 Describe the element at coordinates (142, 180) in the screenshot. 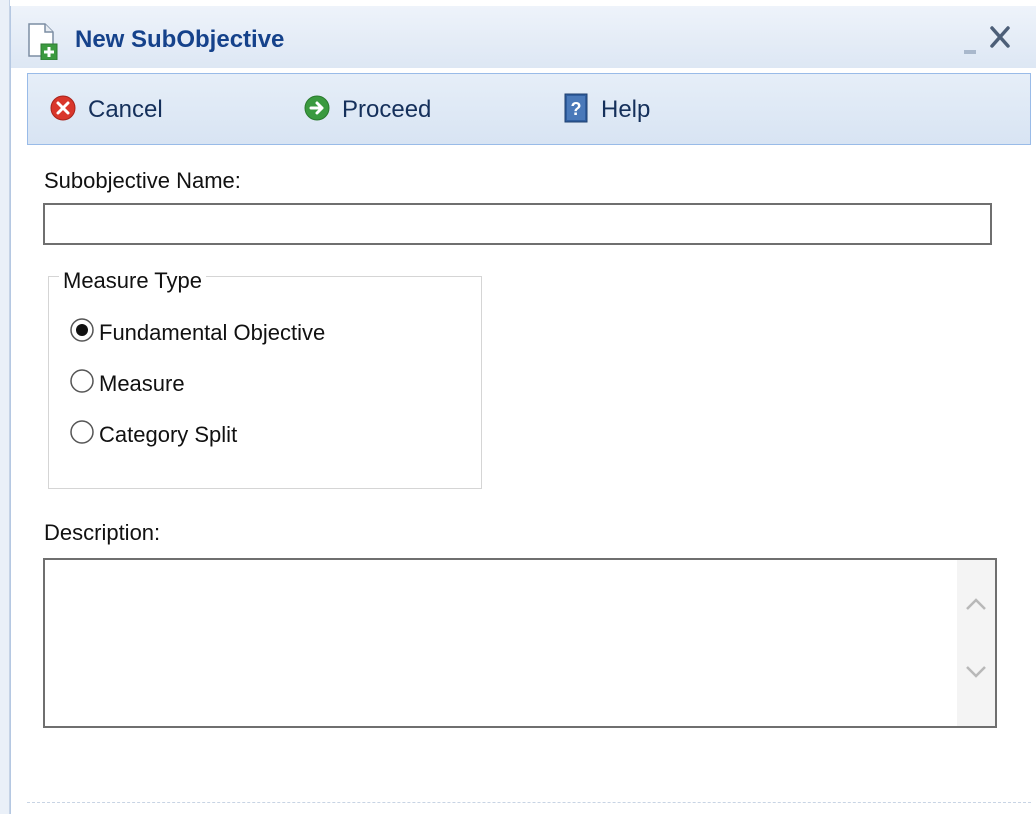

I see `subobjective-name-label: Subobjective Name:` at that location.